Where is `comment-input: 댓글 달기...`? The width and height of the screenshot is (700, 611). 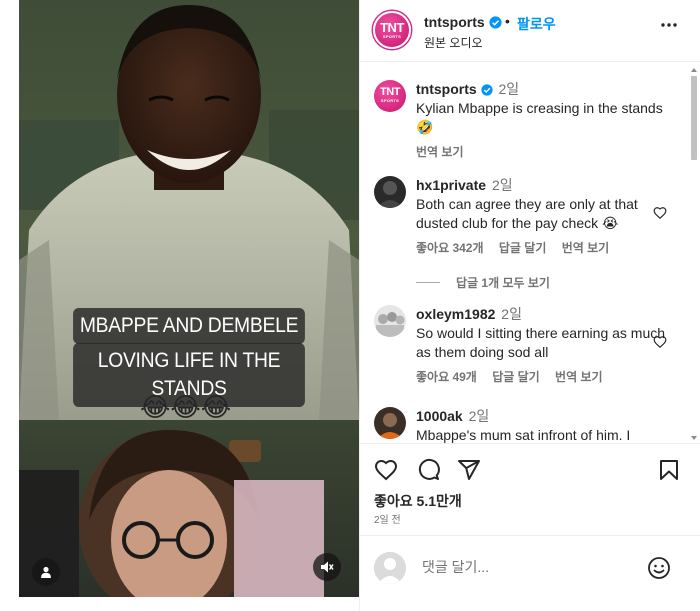
comment-input: 댓글 달기... is located at coordinates (455, 567).